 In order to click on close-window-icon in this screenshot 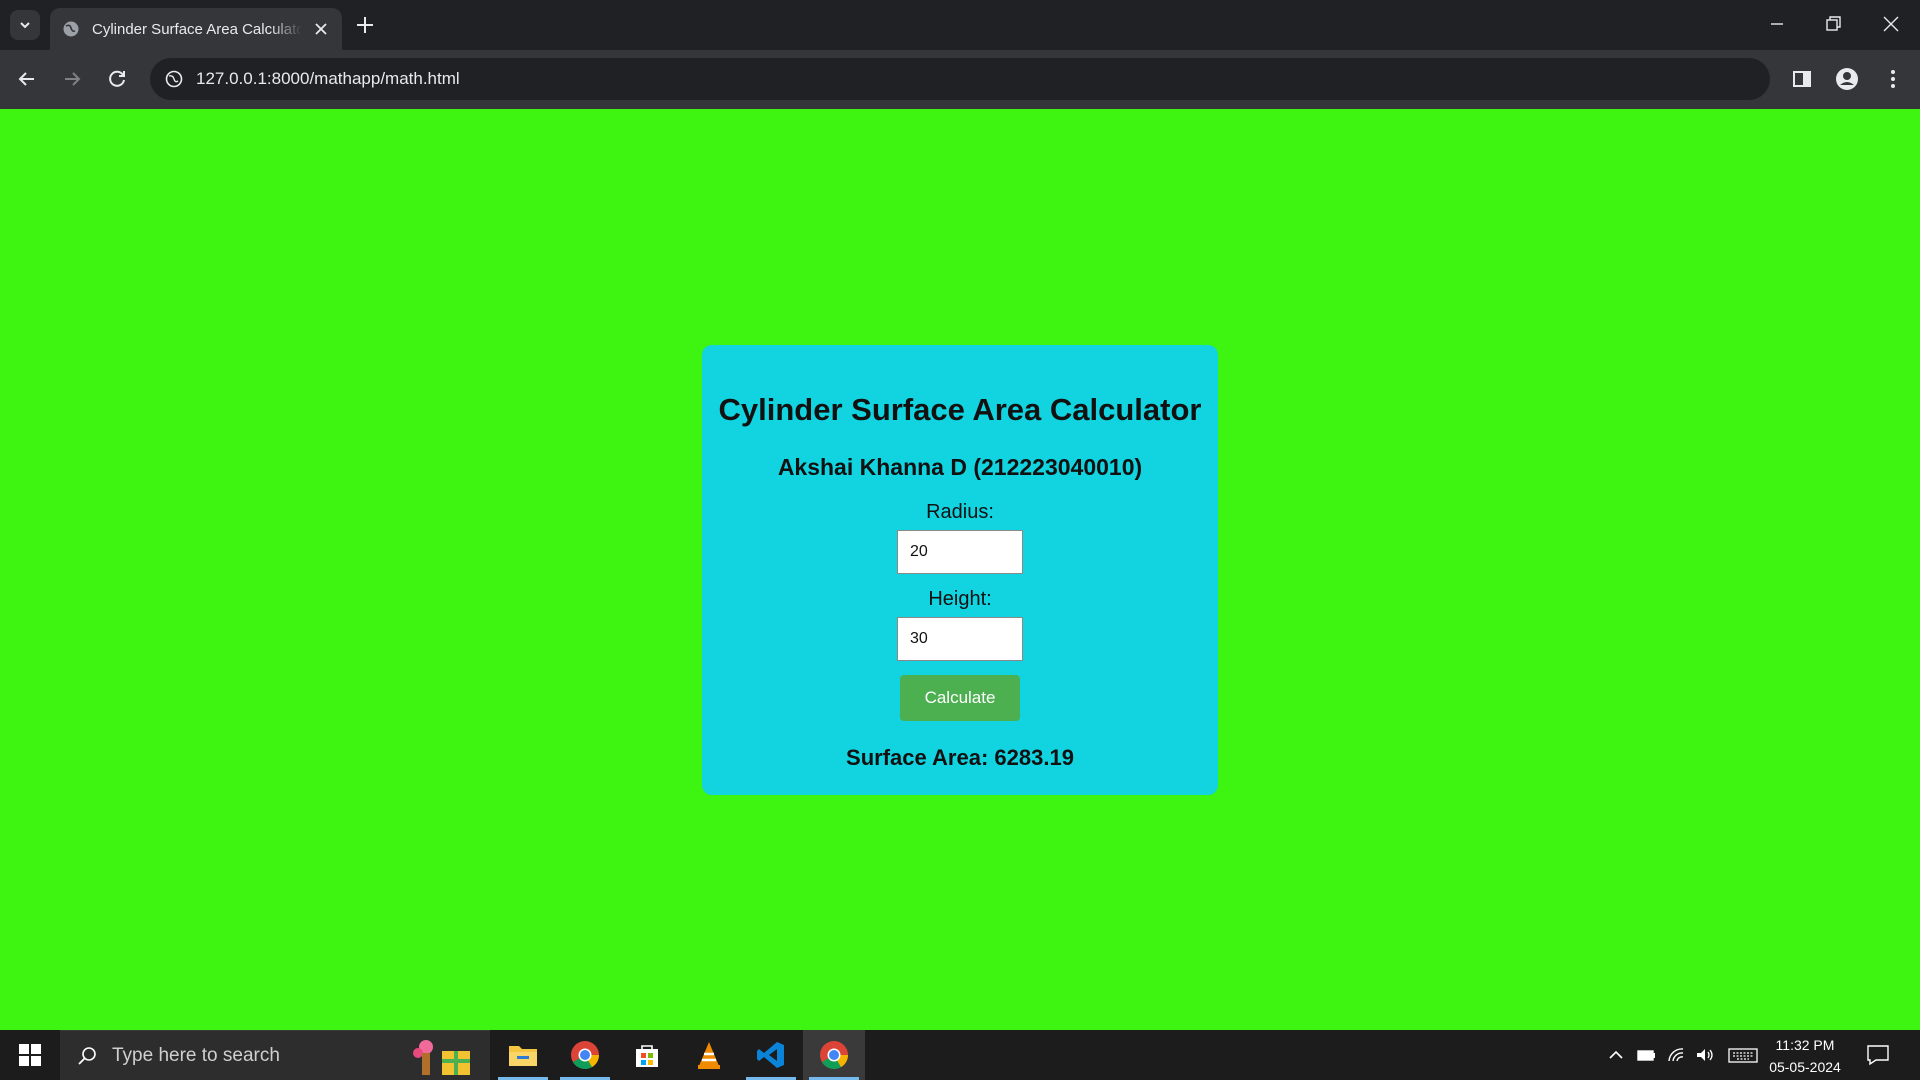, I will do `click(1891, 24)`.